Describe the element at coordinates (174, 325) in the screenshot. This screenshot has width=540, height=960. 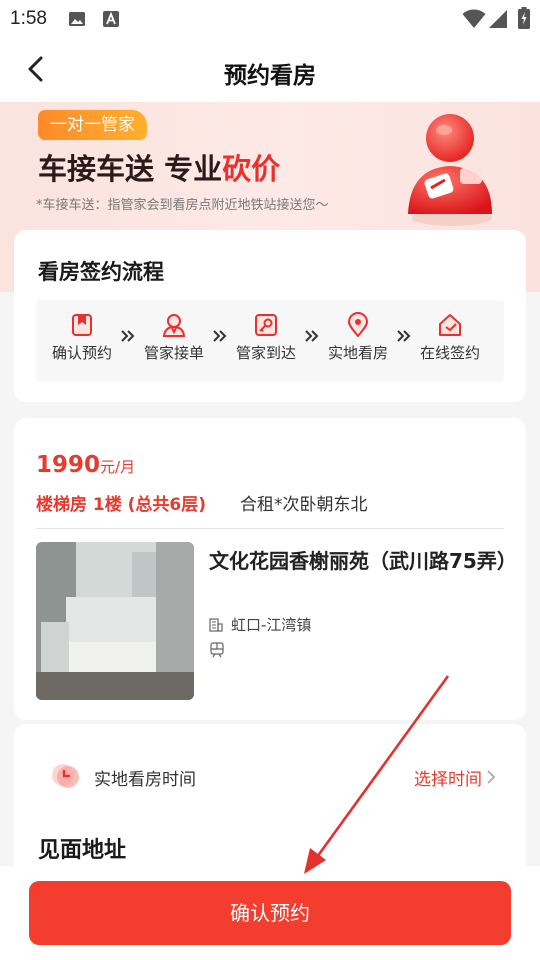
I see `person-icon` at that location.